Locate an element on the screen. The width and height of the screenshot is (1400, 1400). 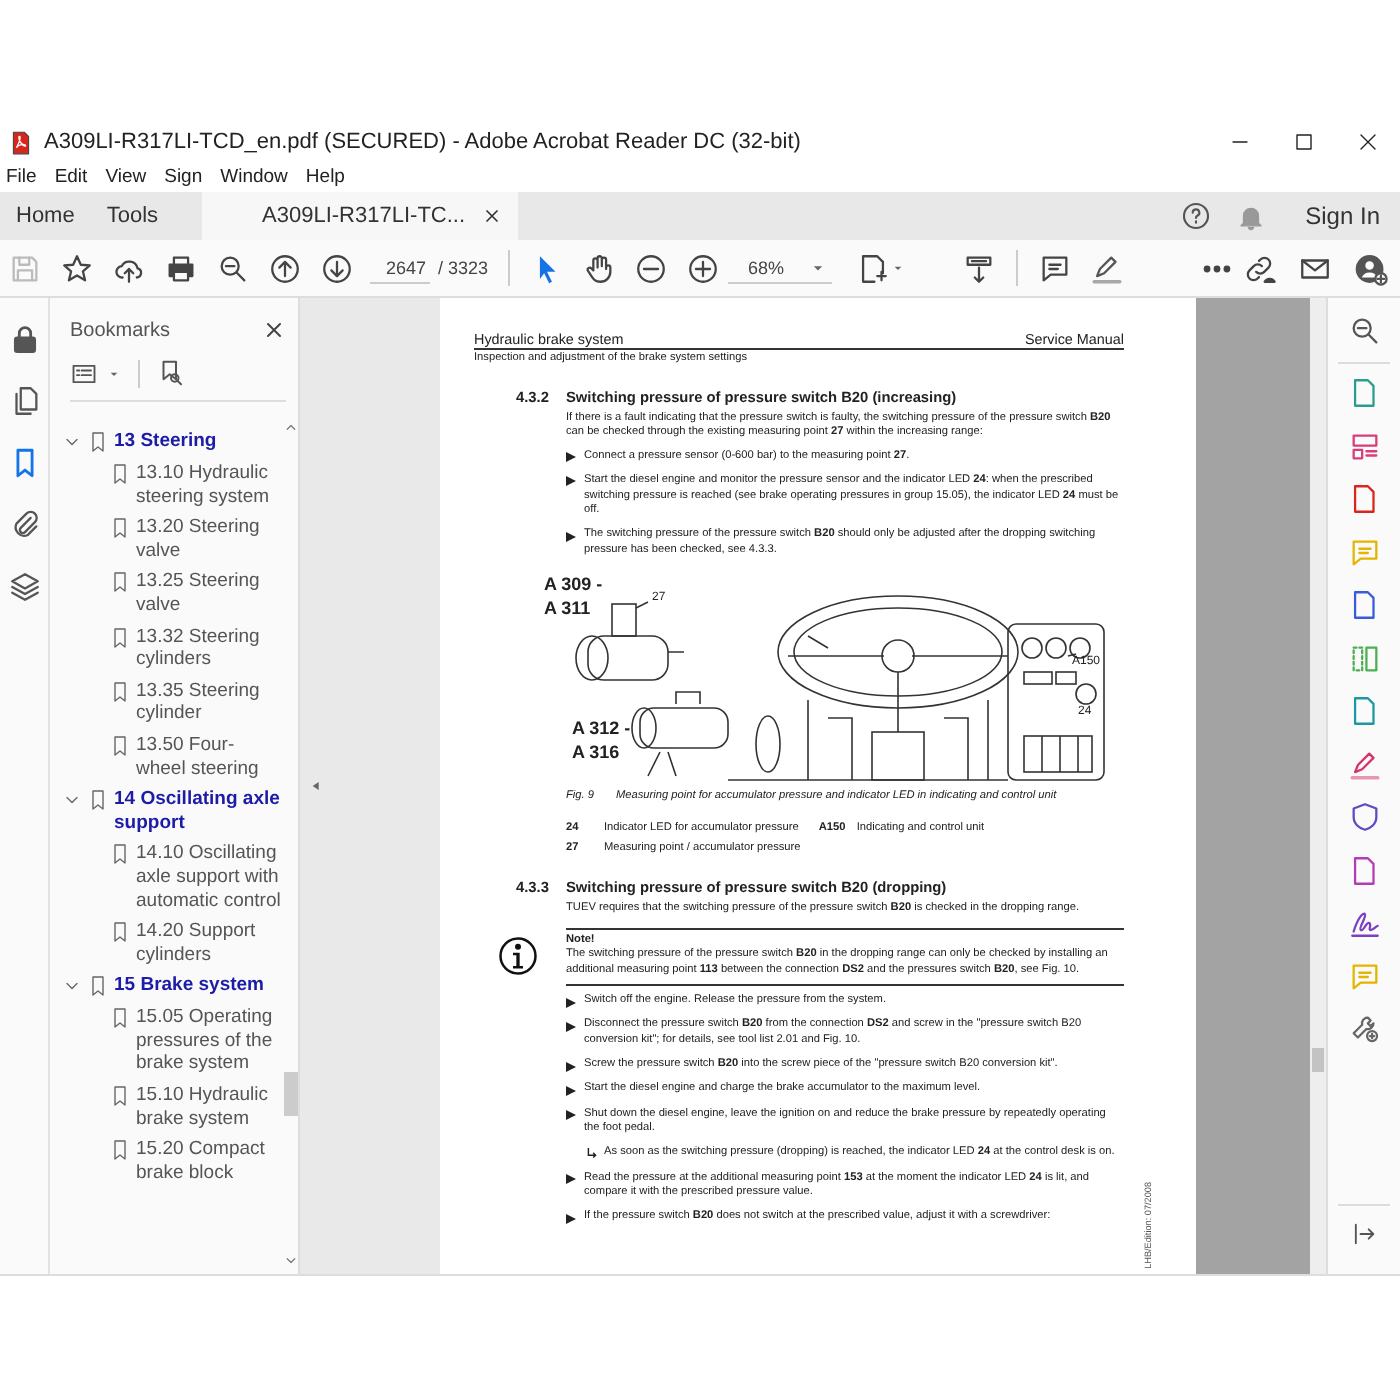
hand-icon is located at coordinates (599, 268).